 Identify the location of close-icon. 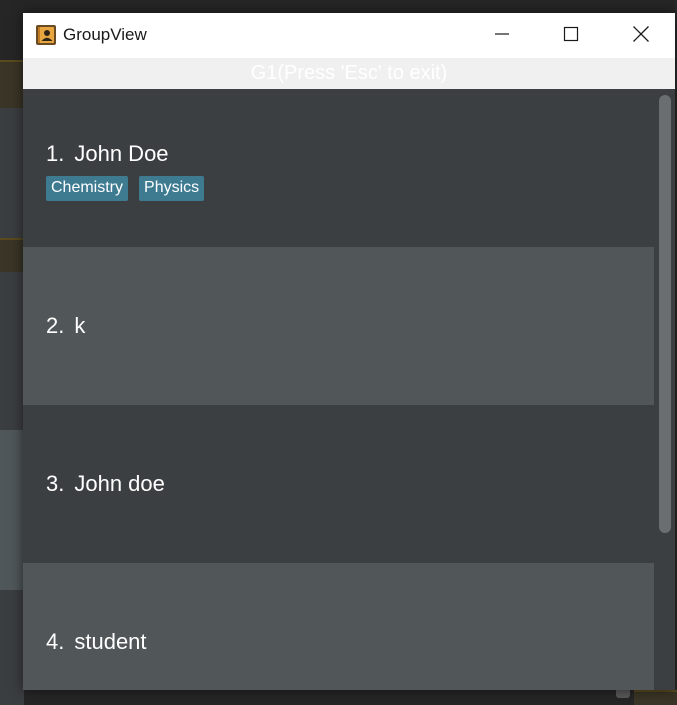
(641, 36).